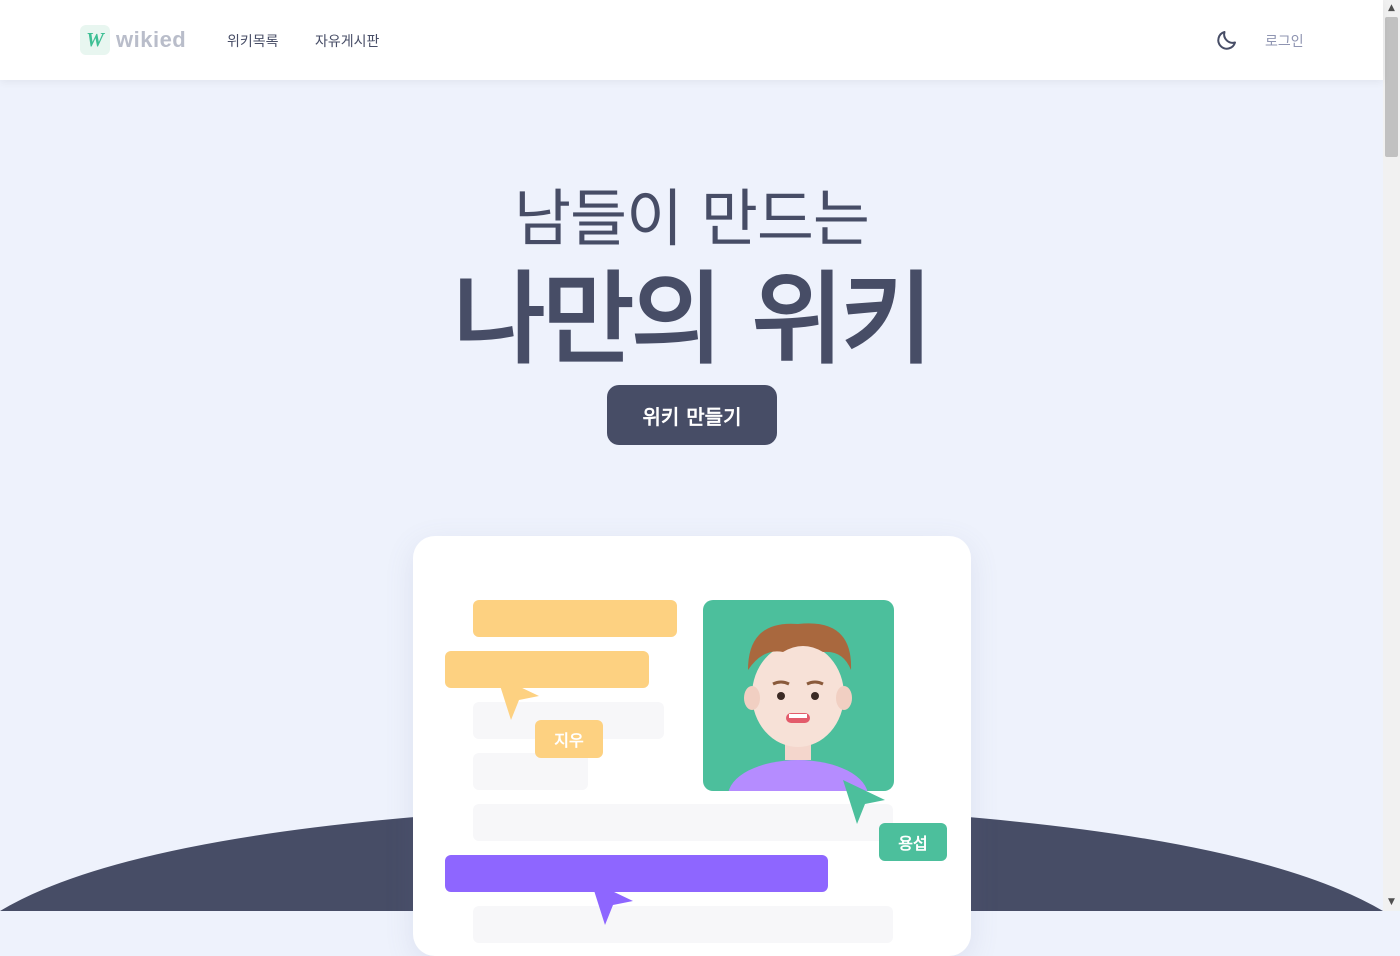 This screenshot has height=956, width=1400. Describe the element at coordinates (693, 319) in the screenshot. I see `hero-title: 나만의 위키` at that location.